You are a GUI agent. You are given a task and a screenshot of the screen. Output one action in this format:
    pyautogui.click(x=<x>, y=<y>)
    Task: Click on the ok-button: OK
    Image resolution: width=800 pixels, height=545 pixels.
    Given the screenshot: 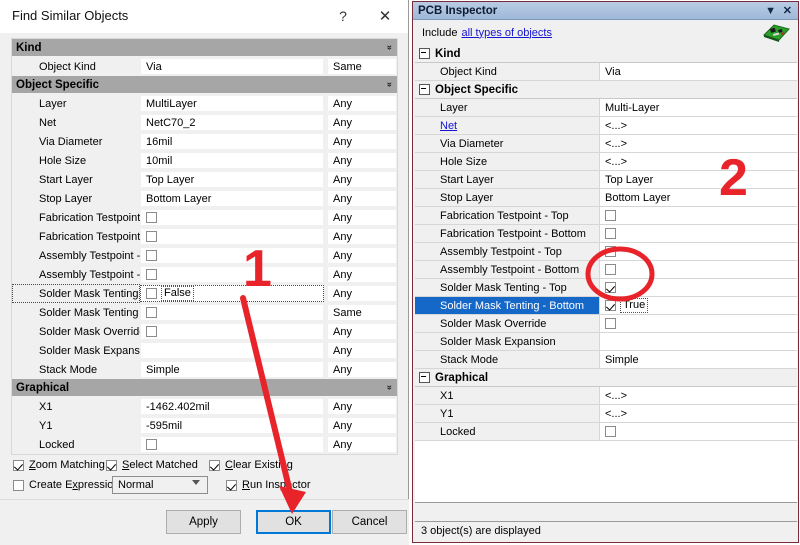 What is the action you would take?
    pyautogui.click(x=293, y=522)
    